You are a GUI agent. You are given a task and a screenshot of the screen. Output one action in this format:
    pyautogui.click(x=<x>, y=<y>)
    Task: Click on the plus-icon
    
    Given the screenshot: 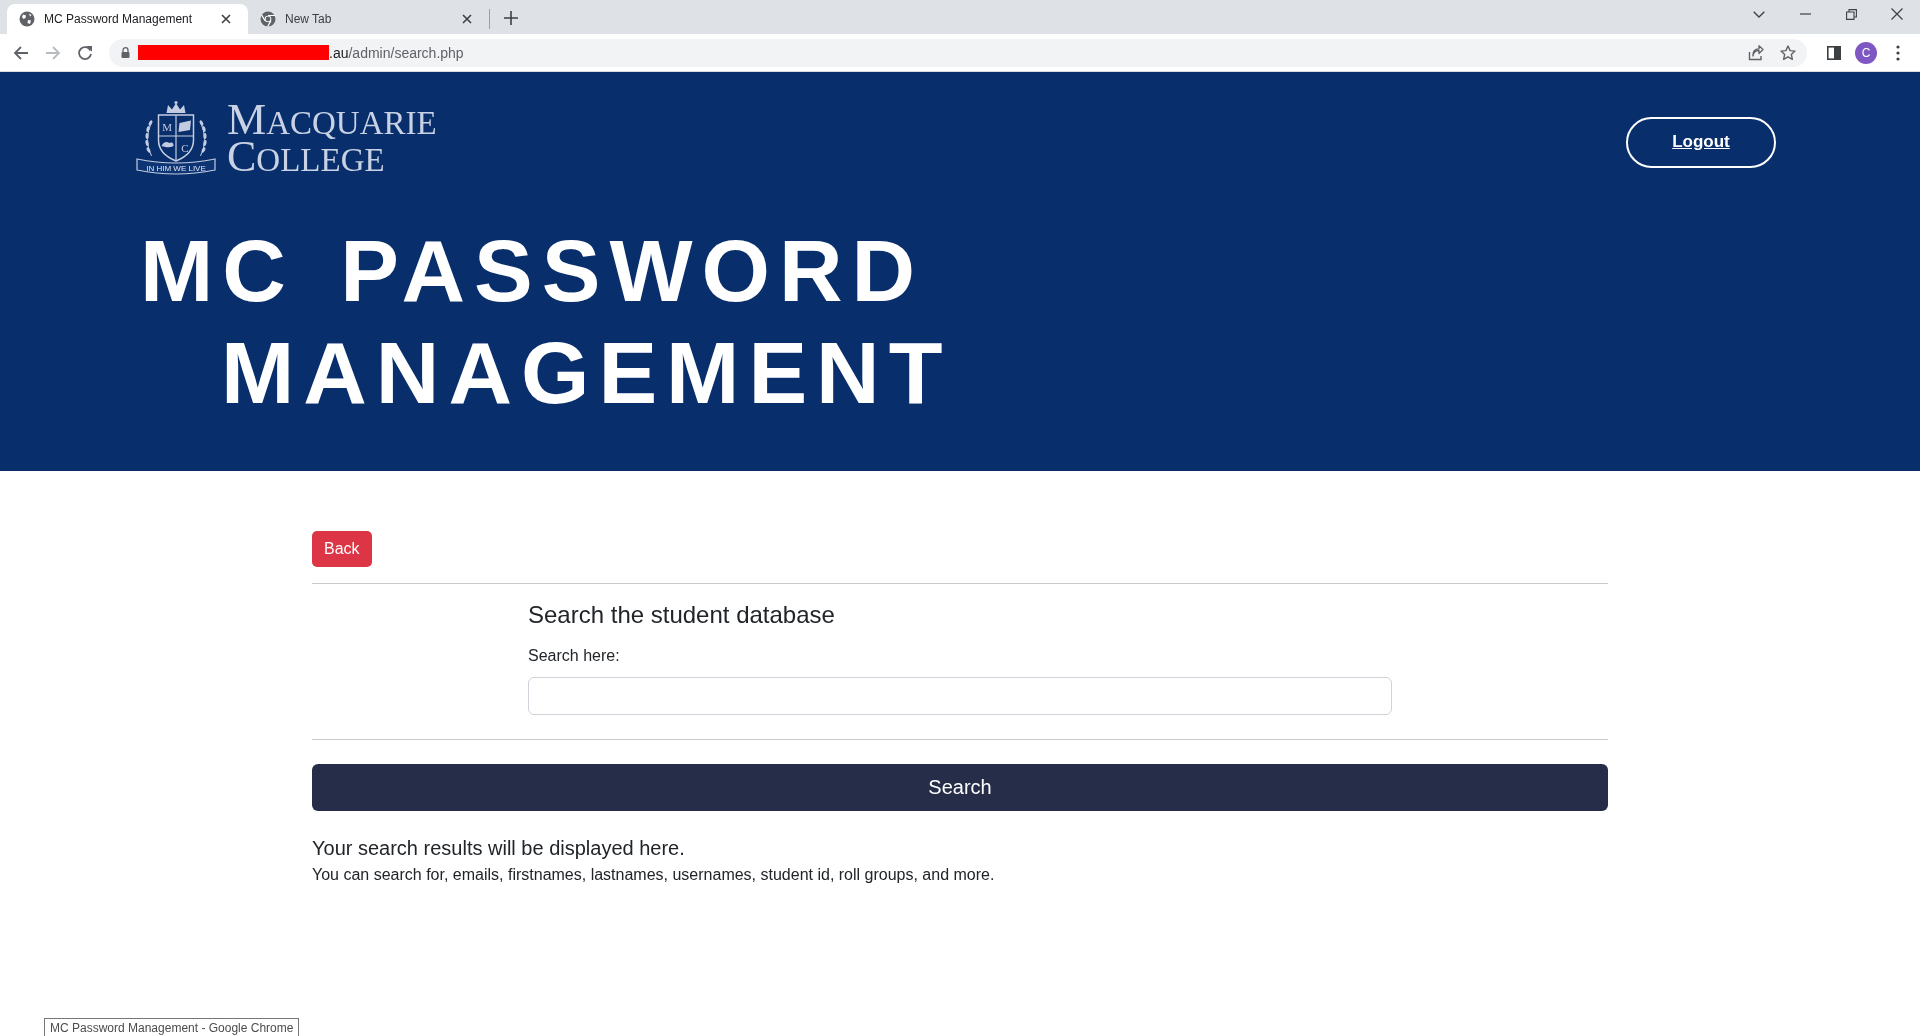 What is the action you would take?
    pyautogui.click(x=511, y=18)
    